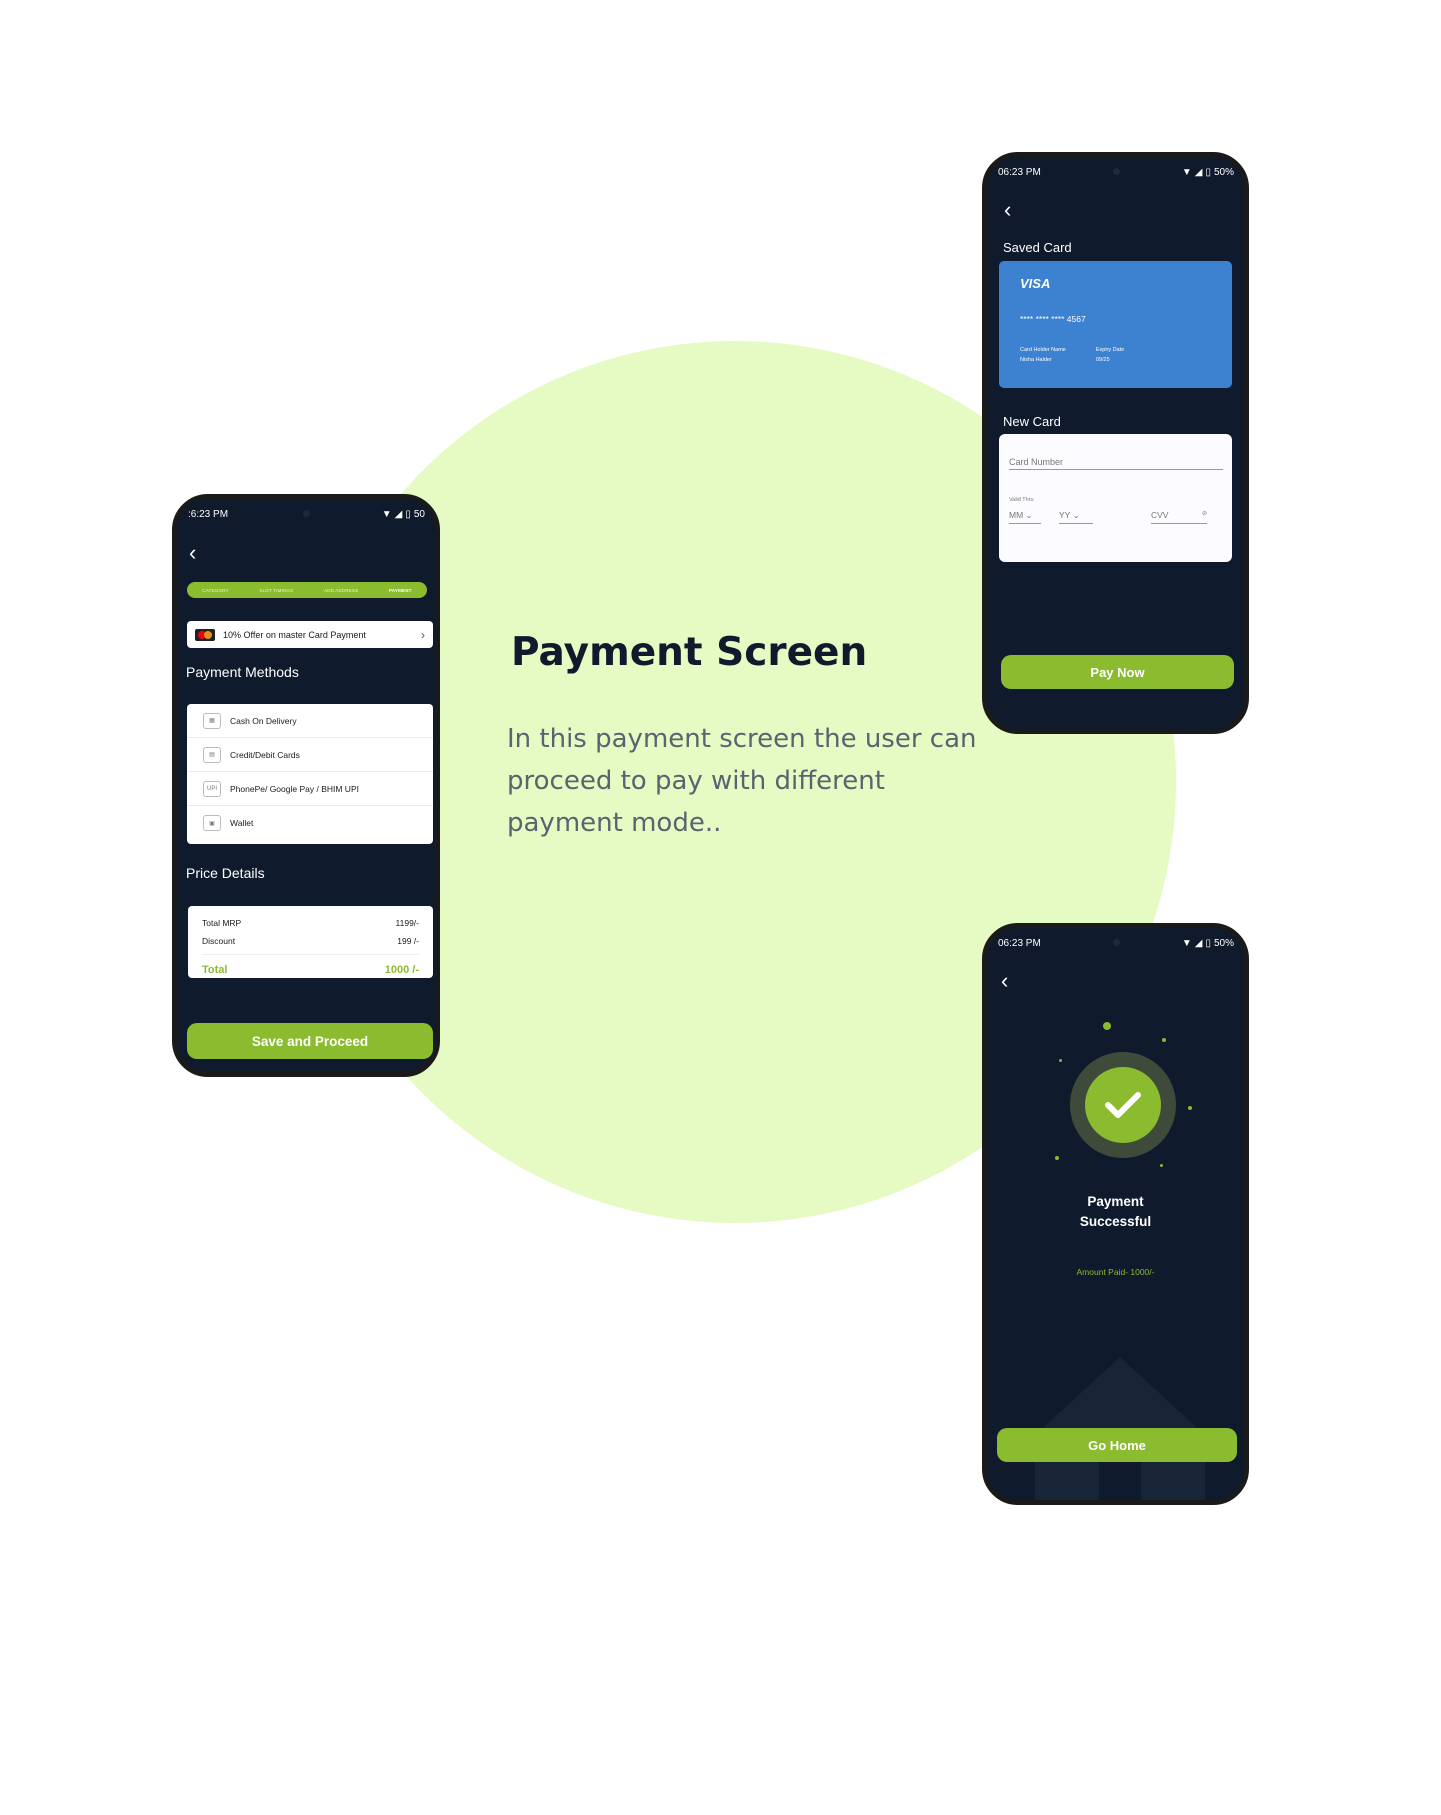 The height and width of the screenshot is (1815, 1441). I want to click on total-value: 1000 /-, so click(401, 969).